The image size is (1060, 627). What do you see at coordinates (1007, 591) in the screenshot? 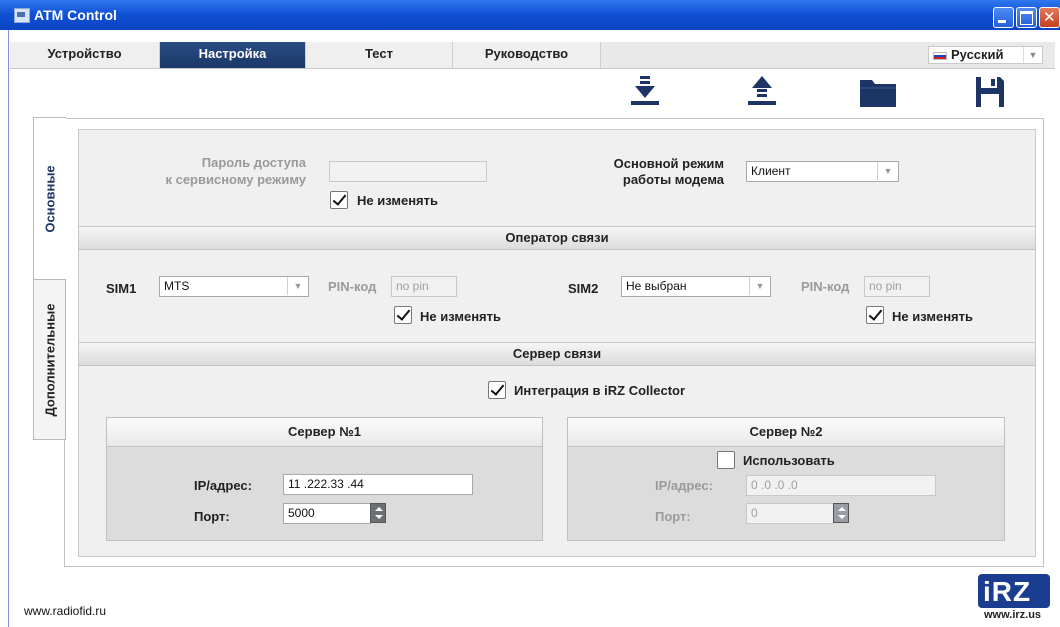
I see `logo-text: iRZ` at bounding box center [1007, 591].